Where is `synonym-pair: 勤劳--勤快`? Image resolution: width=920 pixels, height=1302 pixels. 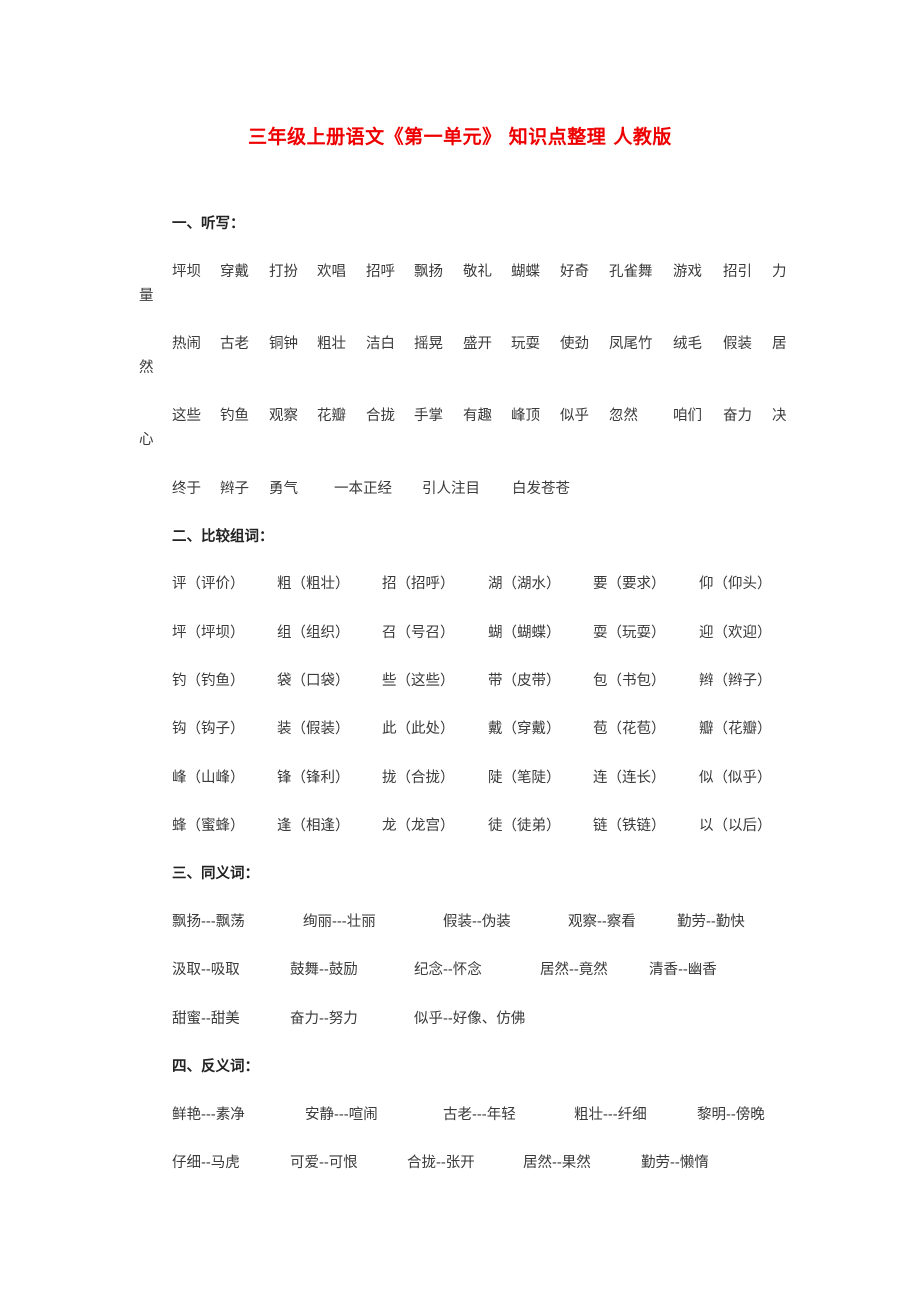 synonym-pair: 勤劳--勤快 is located at coordinates (711, 922).